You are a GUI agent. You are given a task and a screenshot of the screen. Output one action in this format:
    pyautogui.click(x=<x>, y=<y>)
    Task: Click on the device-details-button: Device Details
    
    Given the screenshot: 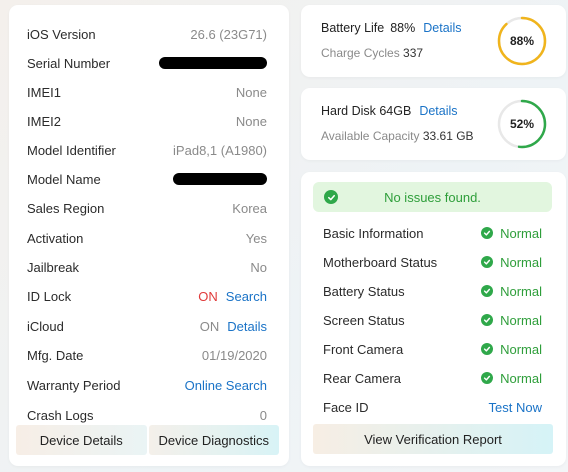 What is the action you would take?
    pyautogui.click(x=81, y=440)
    